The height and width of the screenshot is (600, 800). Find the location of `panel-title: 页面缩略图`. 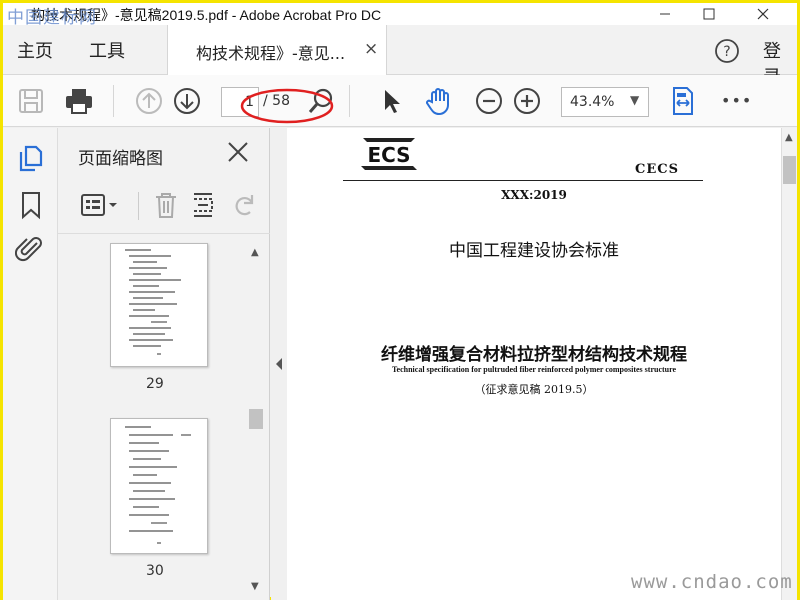

panel-title: 页面缩略图 is located at coordinates (120, 159).